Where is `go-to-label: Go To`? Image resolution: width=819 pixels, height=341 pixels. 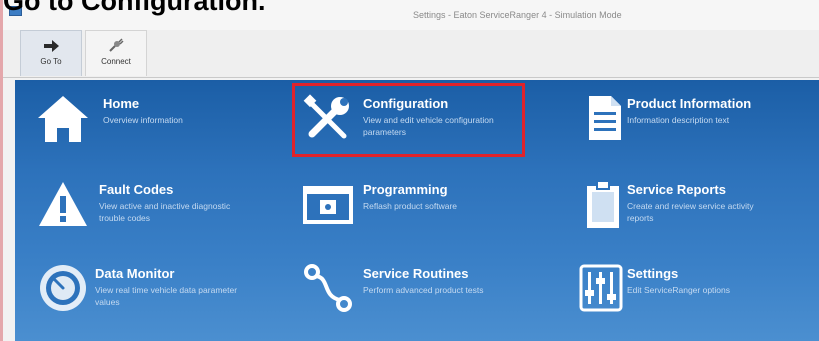
go-to-label: Go To is located at coordinates (51, 61).